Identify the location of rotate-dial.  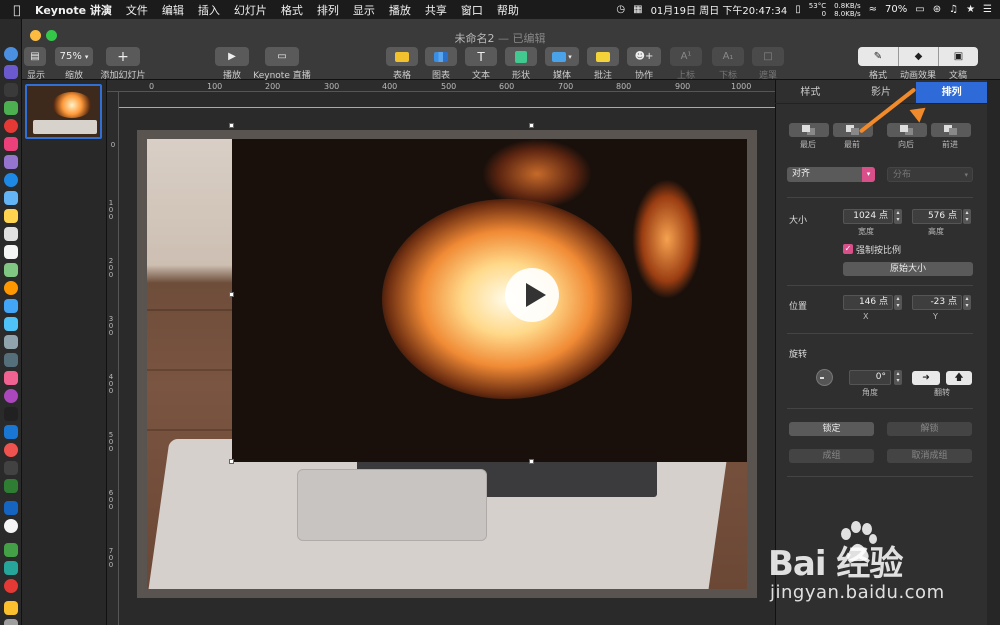
(824, 377).